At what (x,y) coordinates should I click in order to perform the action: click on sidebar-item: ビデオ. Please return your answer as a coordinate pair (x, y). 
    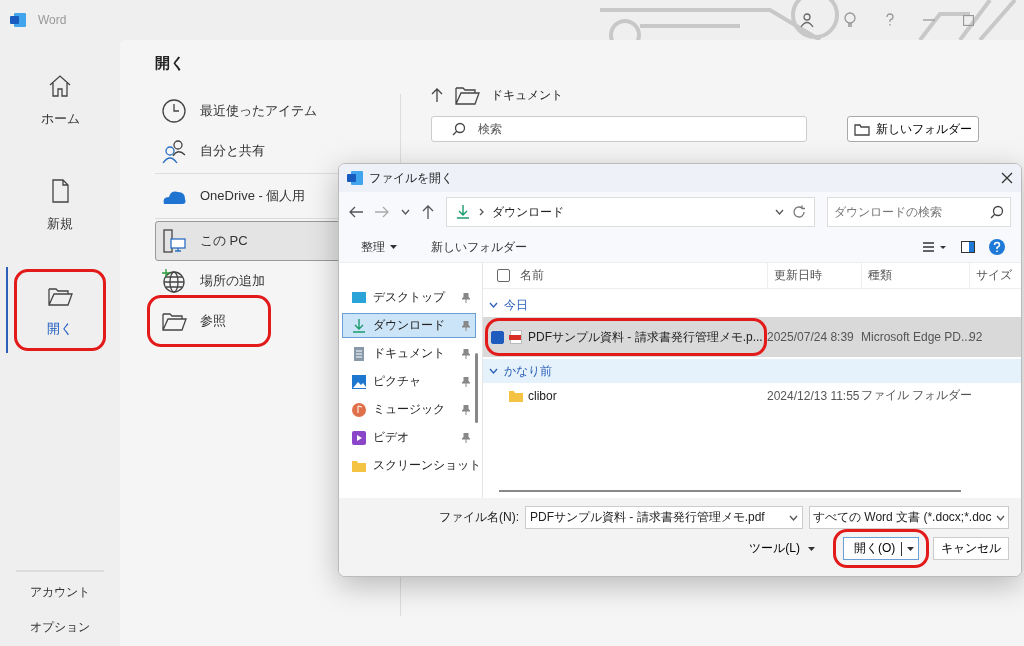
    Looking at the image, I should click on (409, 437).